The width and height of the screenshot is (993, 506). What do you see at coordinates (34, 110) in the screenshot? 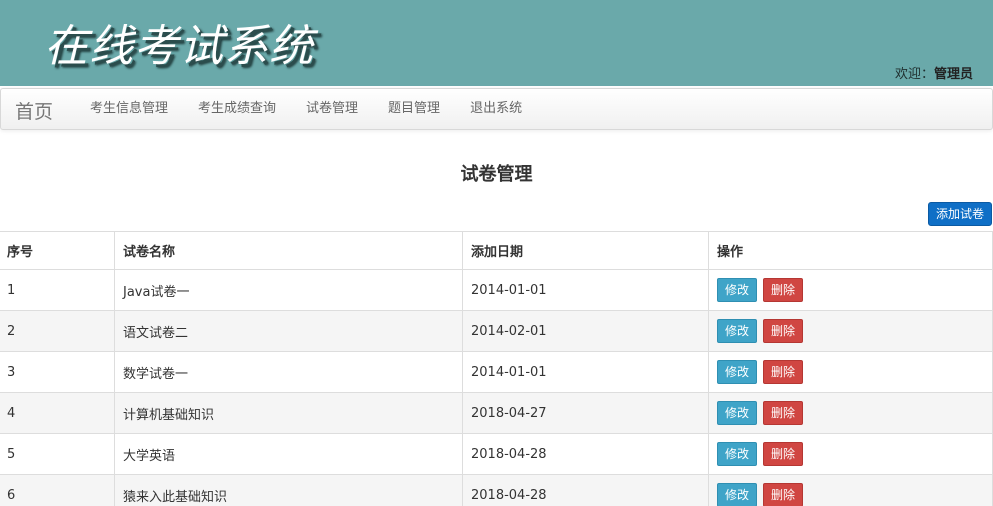
I see `nav-home-link: 首页` at bounding box center [34, 110].